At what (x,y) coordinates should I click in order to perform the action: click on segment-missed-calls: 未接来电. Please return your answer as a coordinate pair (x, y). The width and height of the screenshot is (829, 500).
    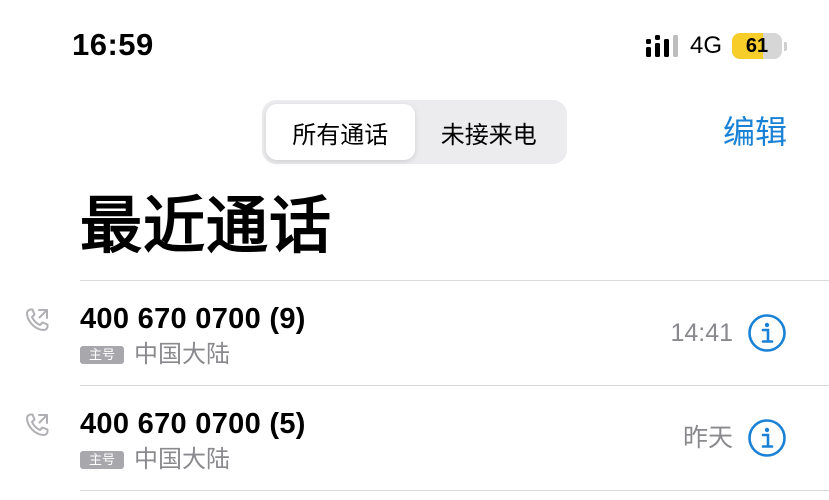
    Looking at the image, I should click on (489, 132).